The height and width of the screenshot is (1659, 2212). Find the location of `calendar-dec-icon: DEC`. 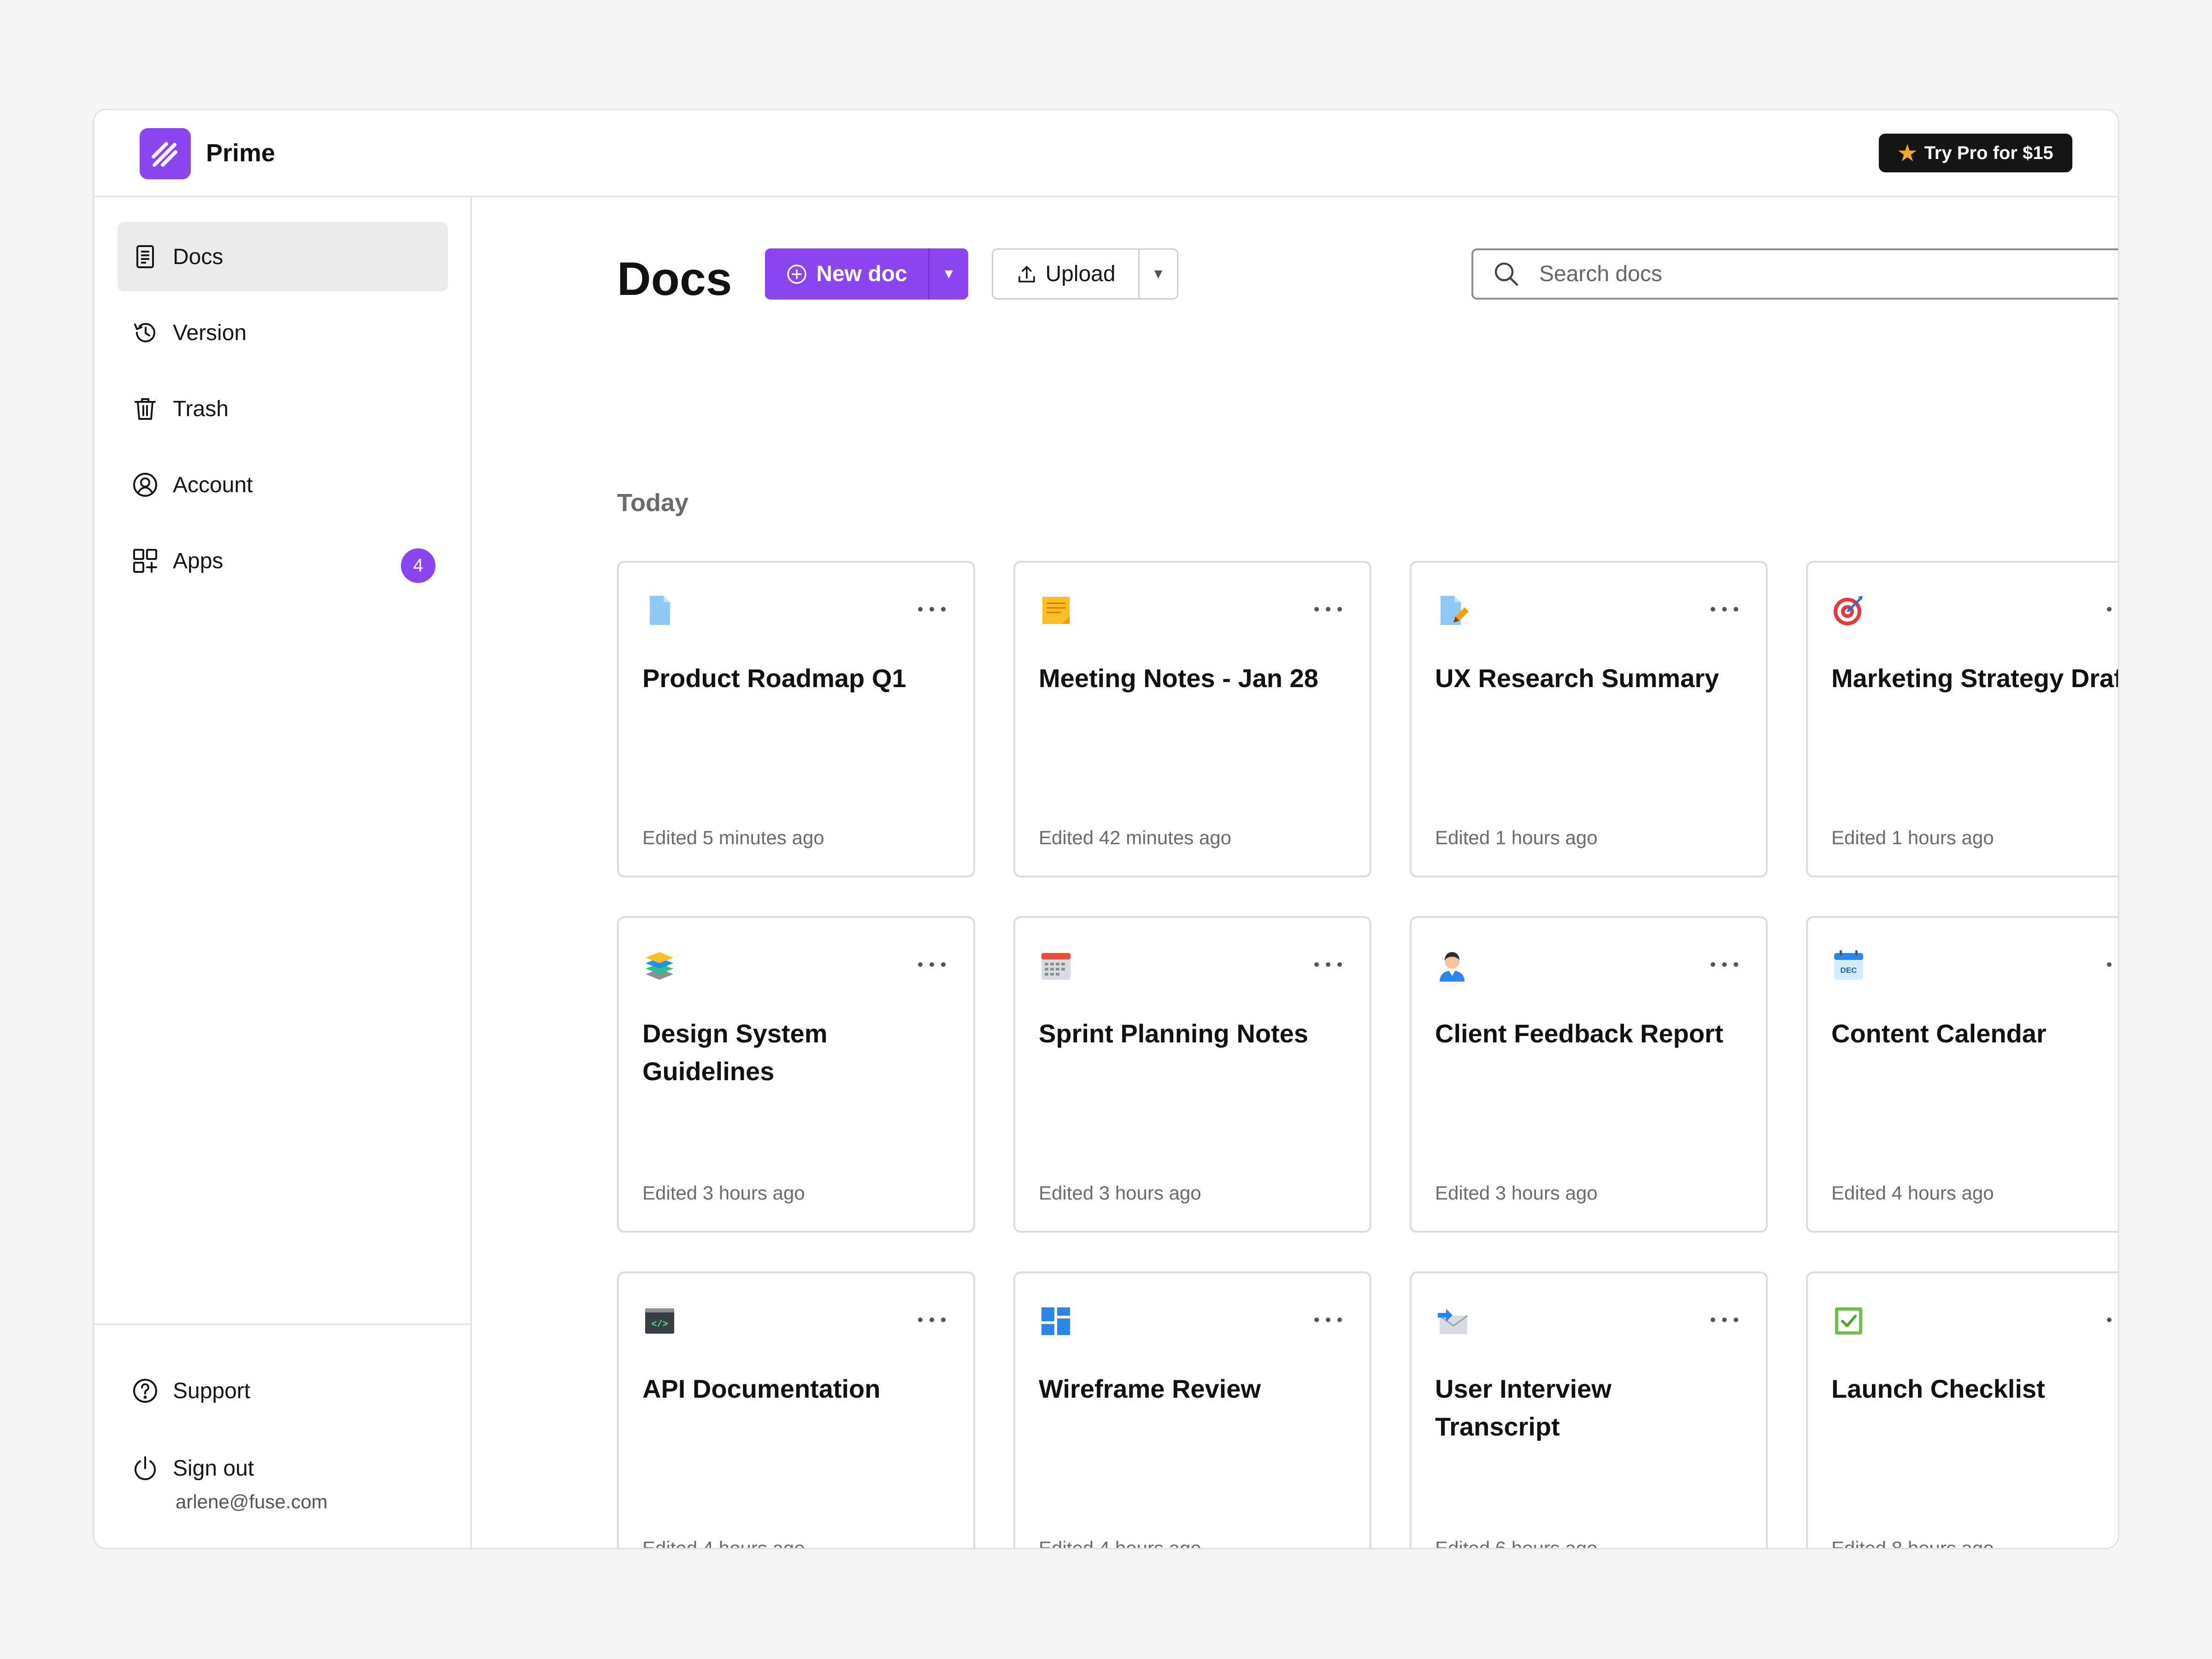

calendar-dec-icon: DEC is located at coordinates (1848, 965).